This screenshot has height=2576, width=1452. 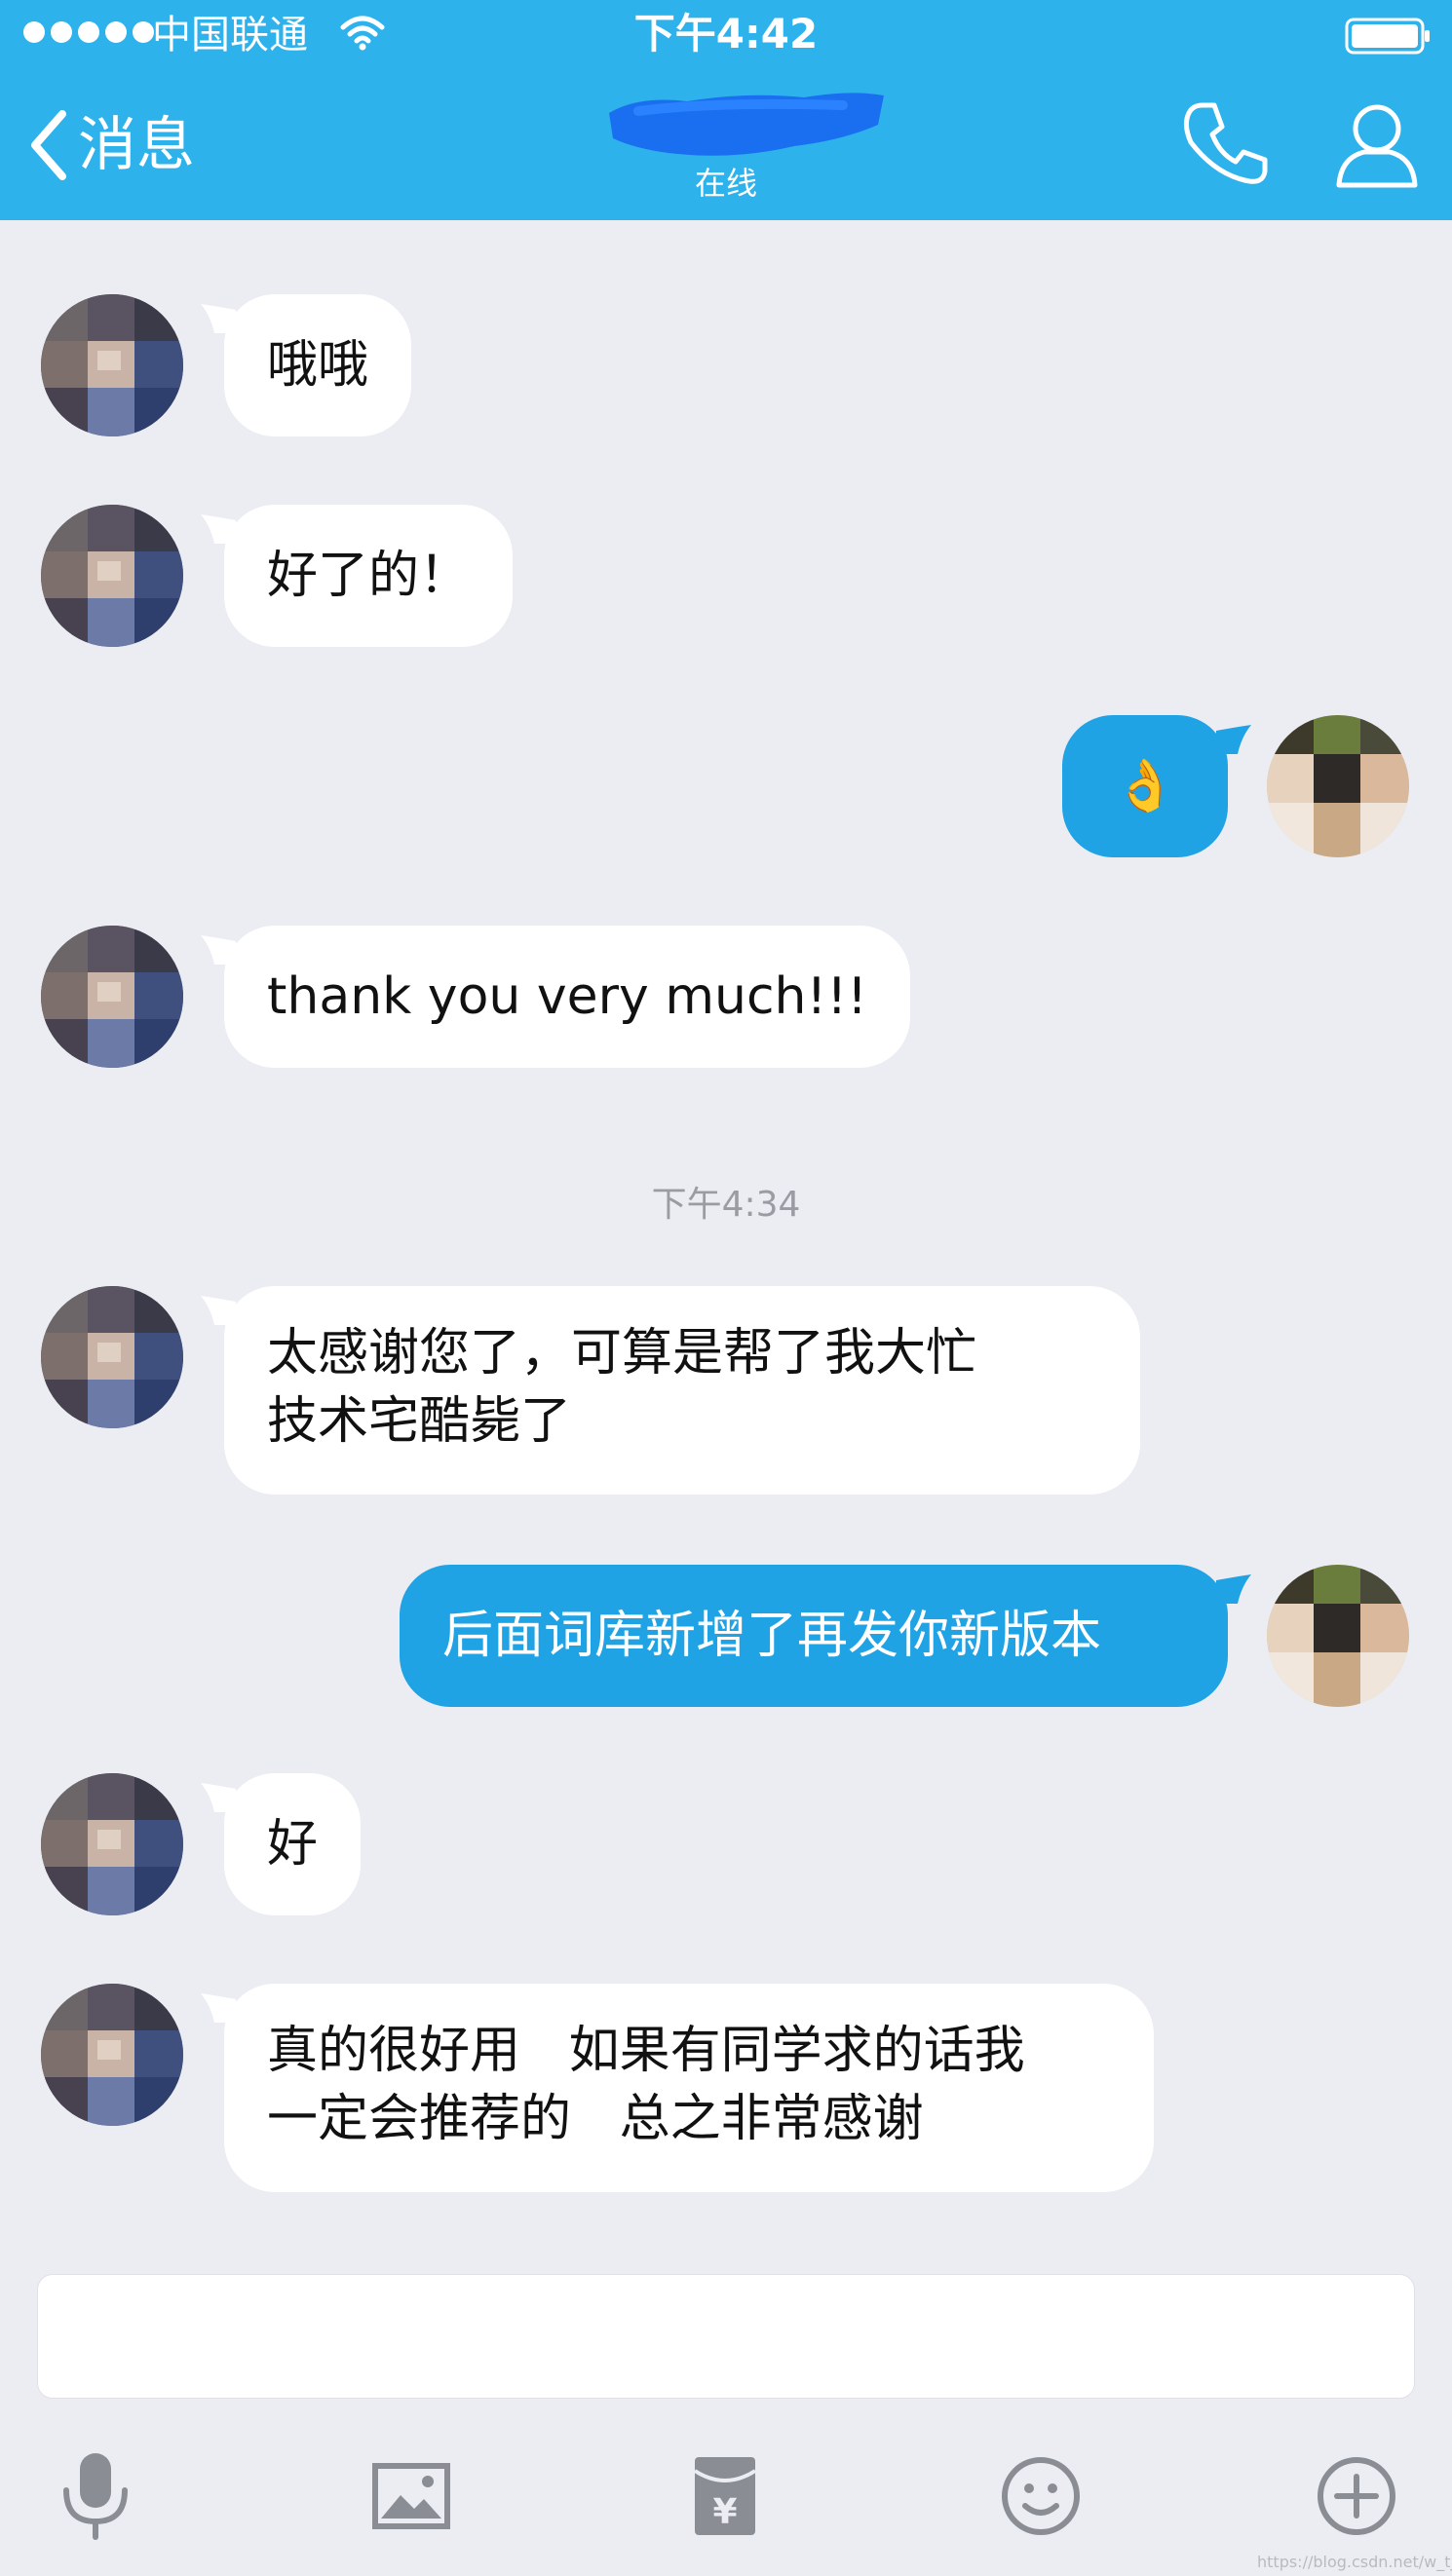 I want to click on microphone-icon, so click(x=95, y=2496).